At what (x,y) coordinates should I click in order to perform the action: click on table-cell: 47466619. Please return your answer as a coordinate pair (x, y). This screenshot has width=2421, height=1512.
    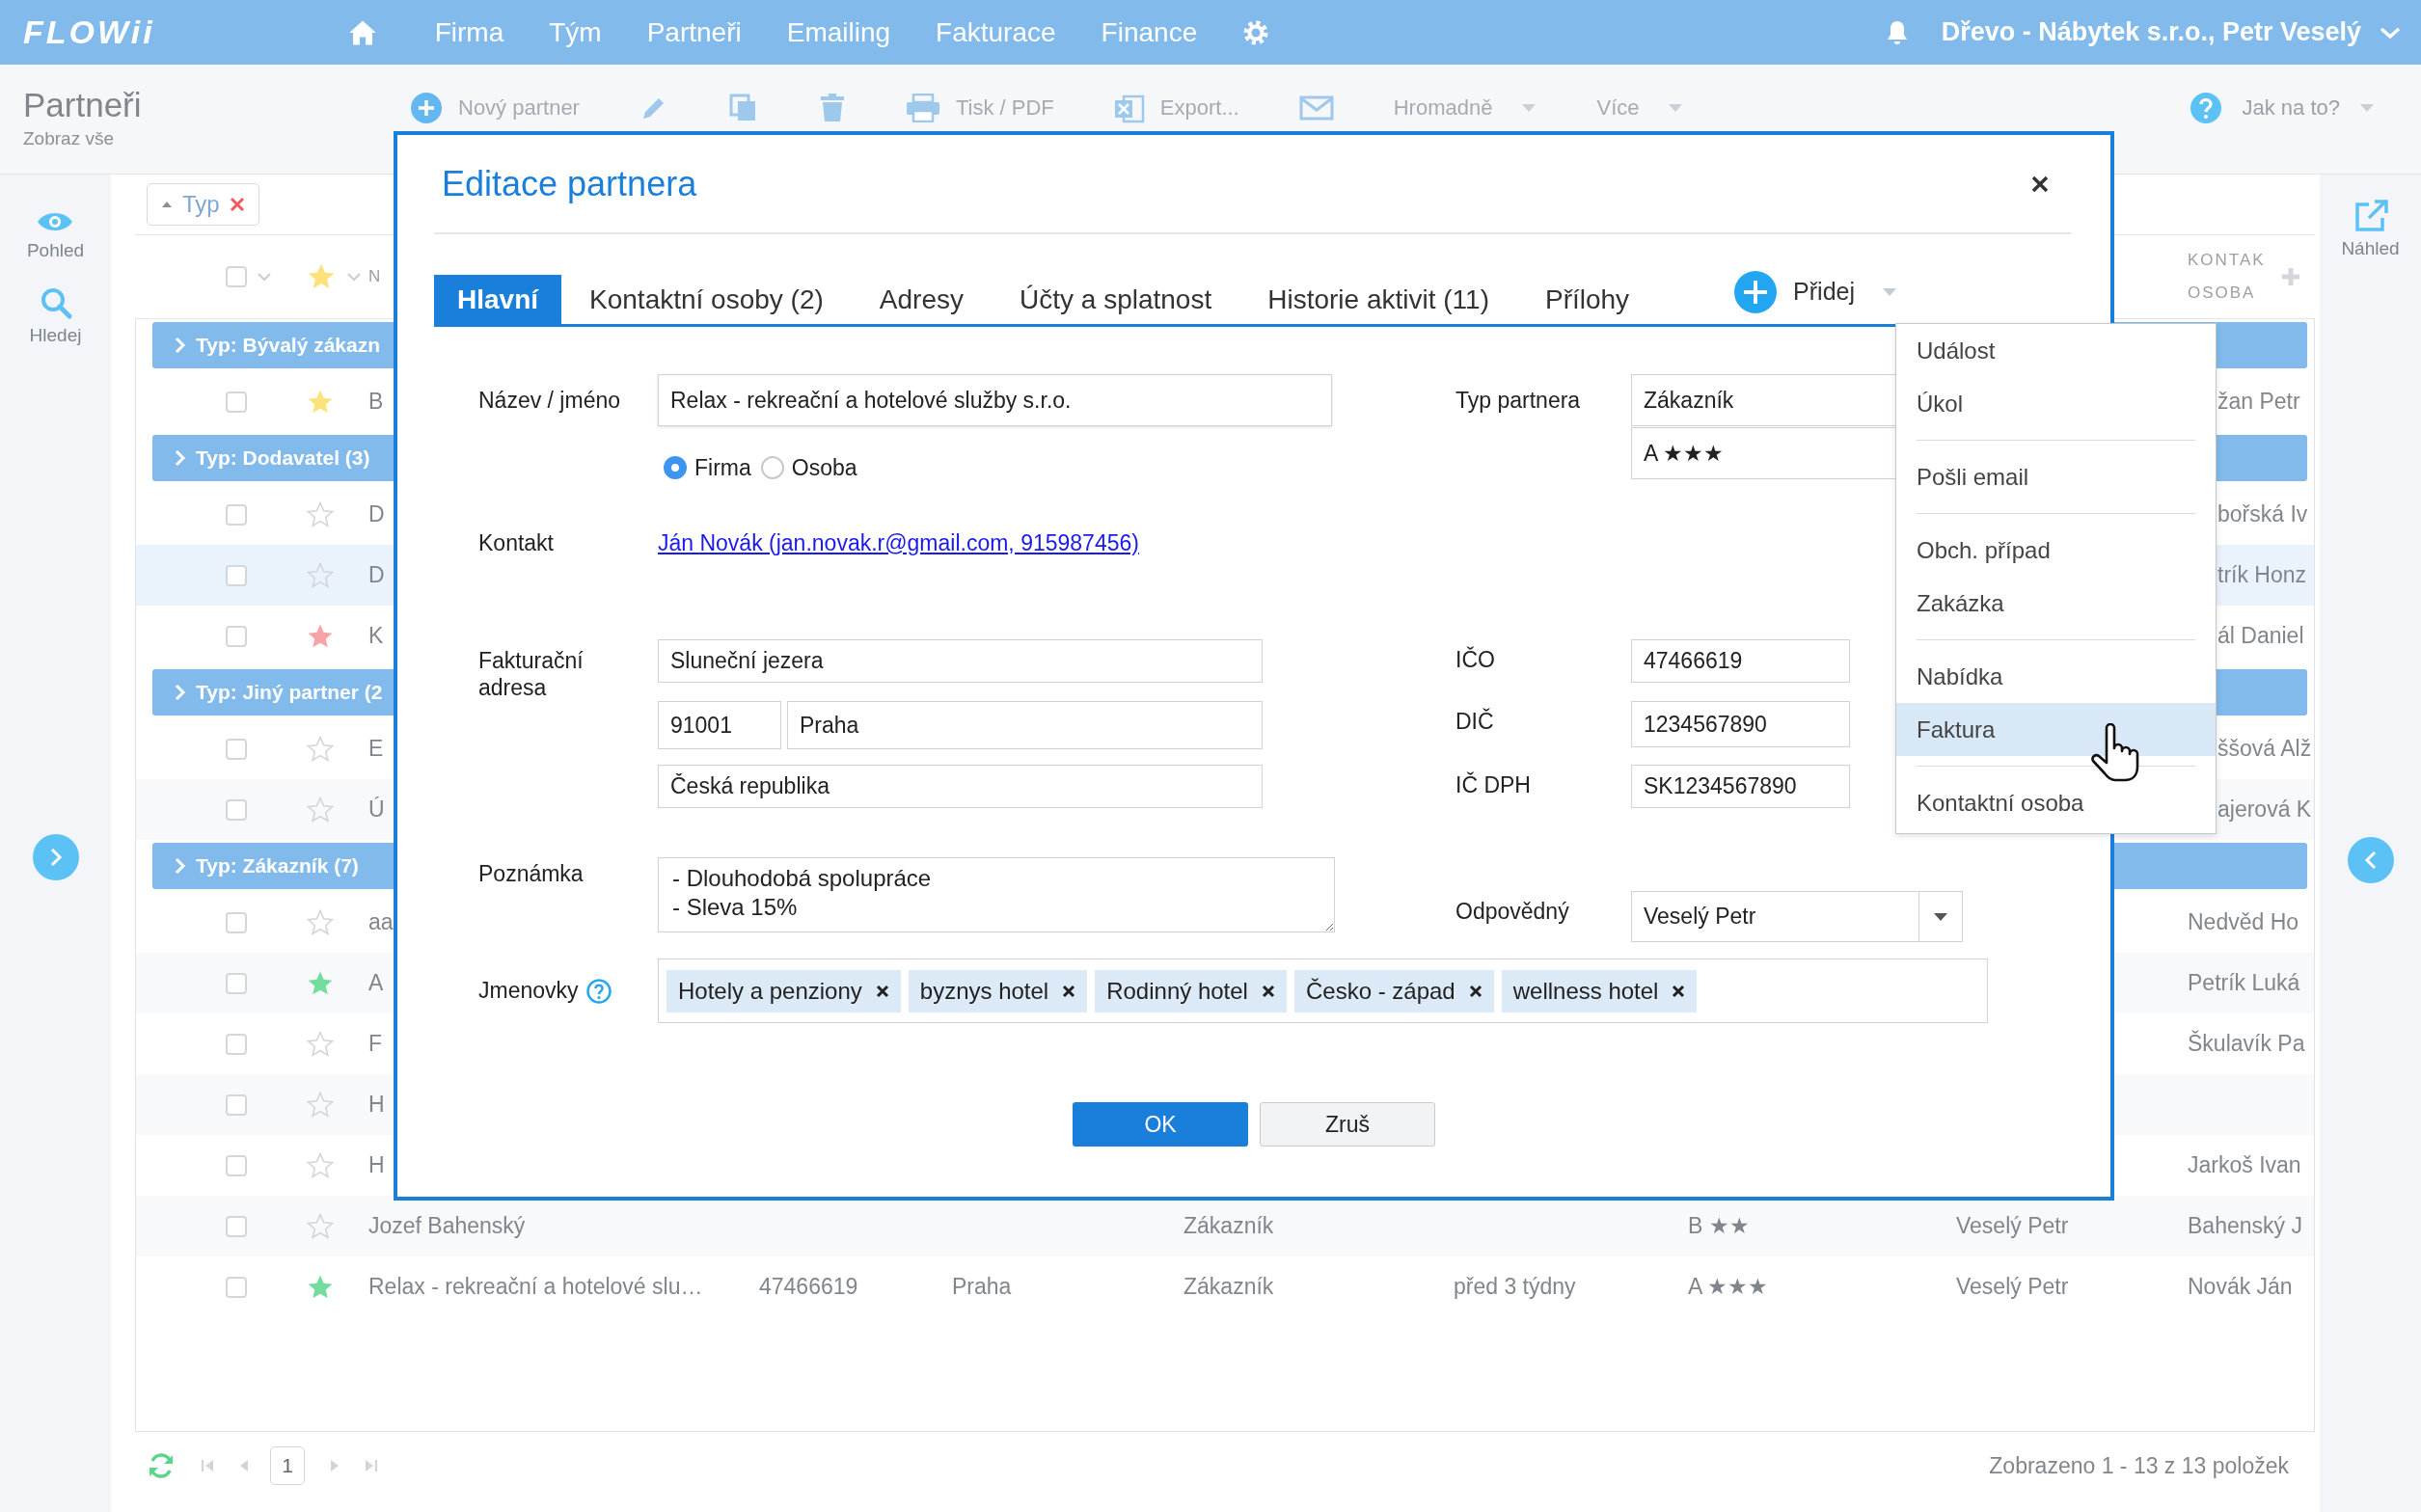
    Looking at the image, I should click on (808, 1287).